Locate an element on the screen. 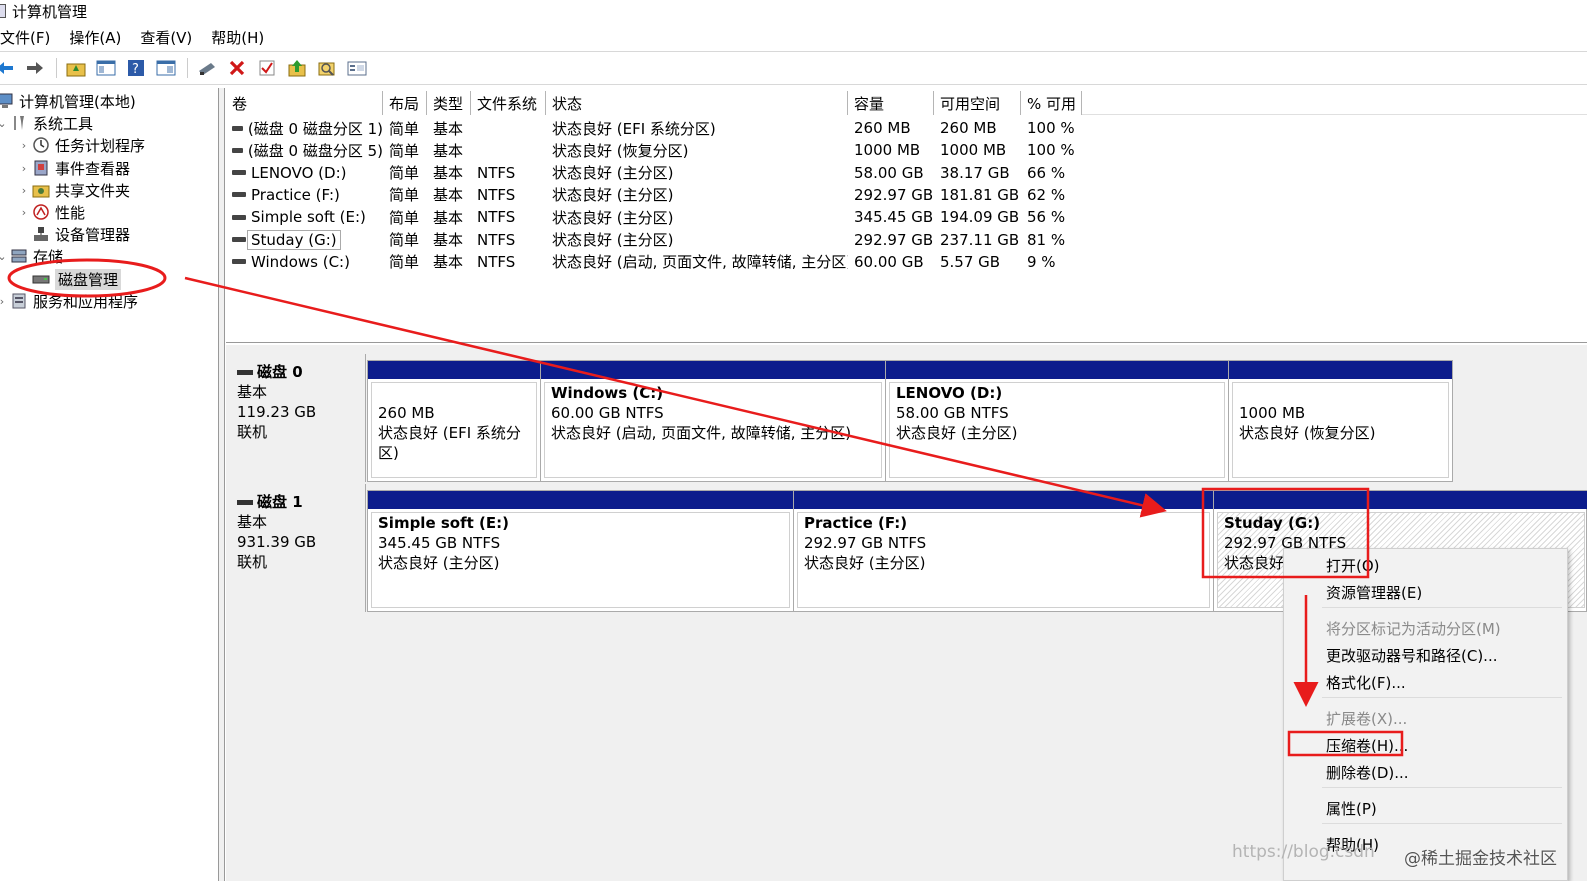 The image size is (1587, 881). partition-status: 状态良好 (主分区) is located at coordinates (439, 563).